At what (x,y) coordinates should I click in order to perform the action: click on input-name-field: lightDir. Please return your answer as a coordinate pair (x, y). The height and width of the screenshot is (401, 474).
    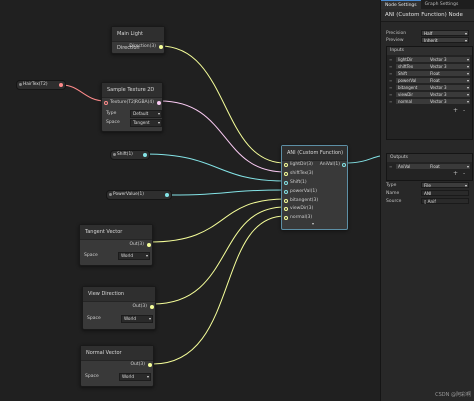
    Looking at the image, I should click on (412, 59).